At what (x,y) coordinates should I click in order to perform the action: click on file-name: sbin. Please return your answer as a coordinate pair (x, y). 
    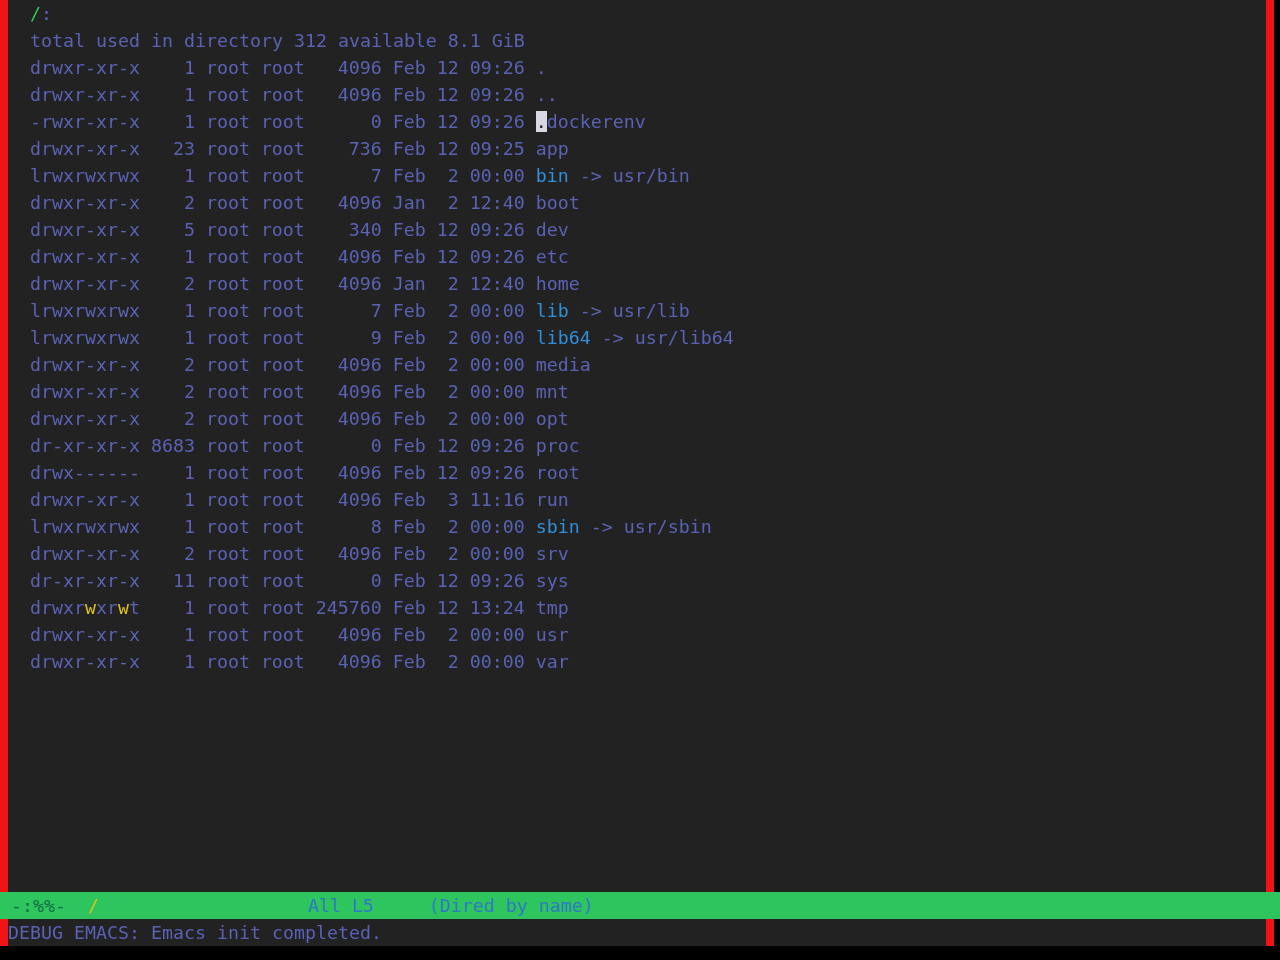
    Looking at the image, I should click on (557, 526).